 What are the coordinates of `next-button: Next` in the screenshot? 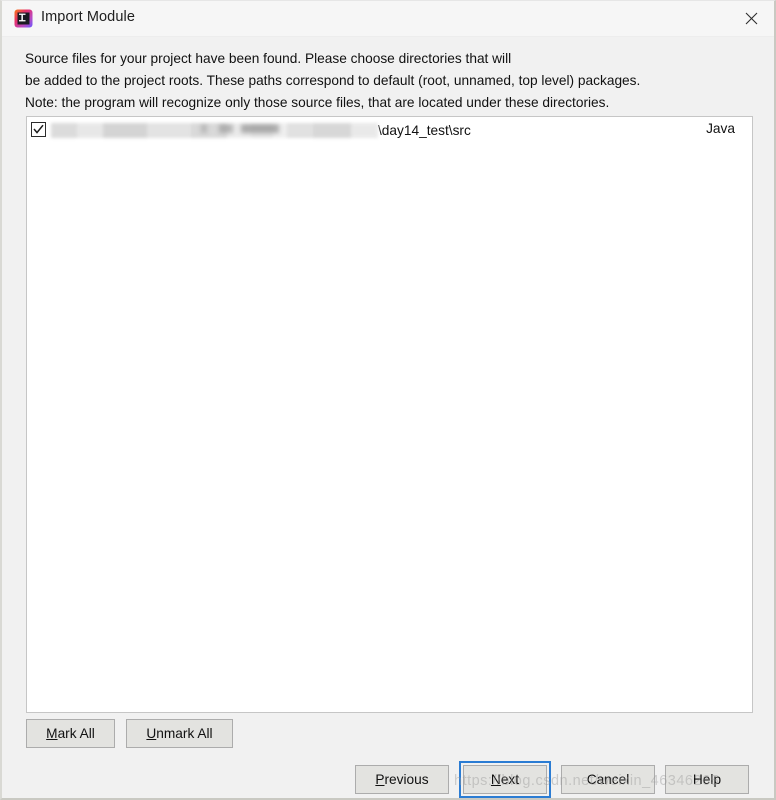 It's located at (505, 779).